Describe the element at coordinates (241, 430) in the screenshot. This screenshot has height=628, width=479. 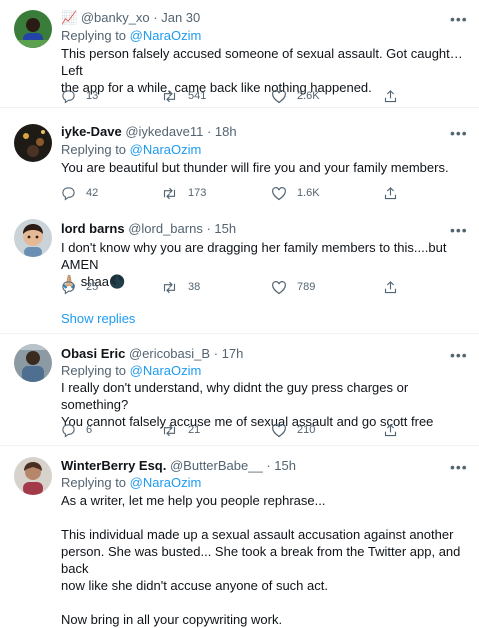
I see `tweet-actions: 6 21 210` at that location.